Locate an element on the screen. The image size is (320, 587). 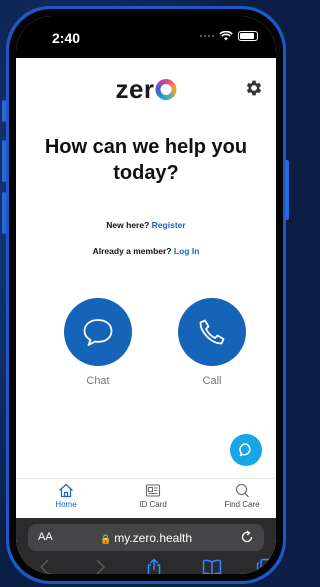
browser-toolbar: AA 🔒 my.zero.health is located at coordinates (146, 546).